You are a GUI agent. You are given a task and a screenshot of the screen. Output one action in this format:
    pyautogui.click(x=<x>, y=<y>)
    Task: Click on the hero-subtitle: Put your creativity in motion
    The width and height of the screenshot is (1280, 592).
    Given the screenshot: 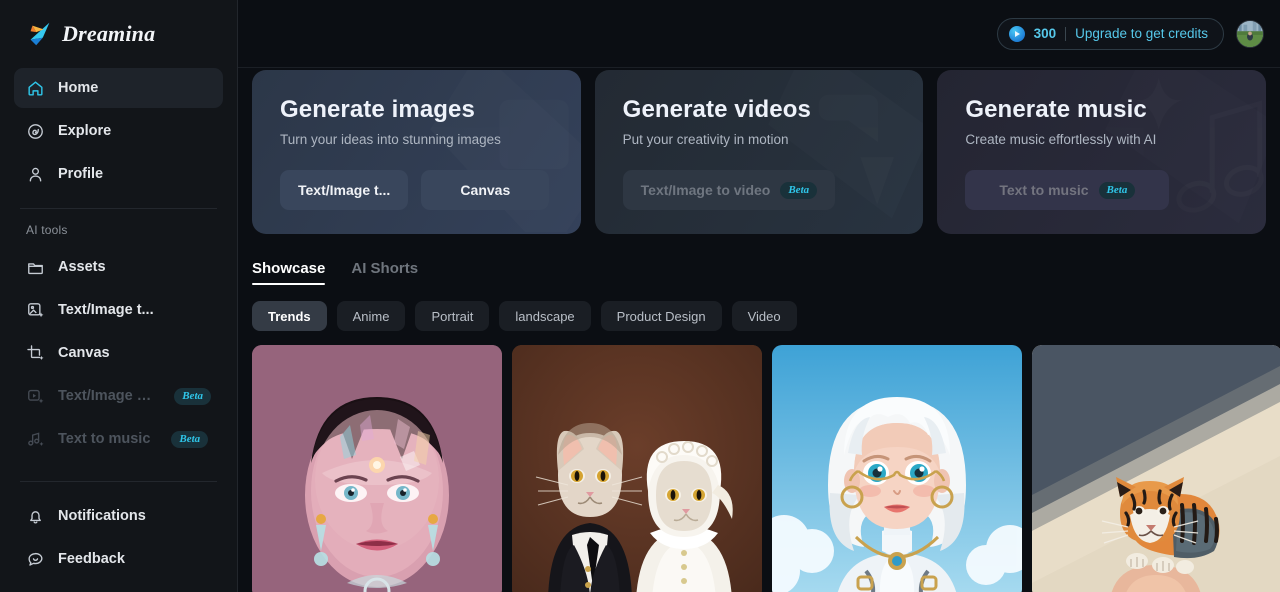 What is the action you would take?
    pyautogui.click(x=705, y=139)
    